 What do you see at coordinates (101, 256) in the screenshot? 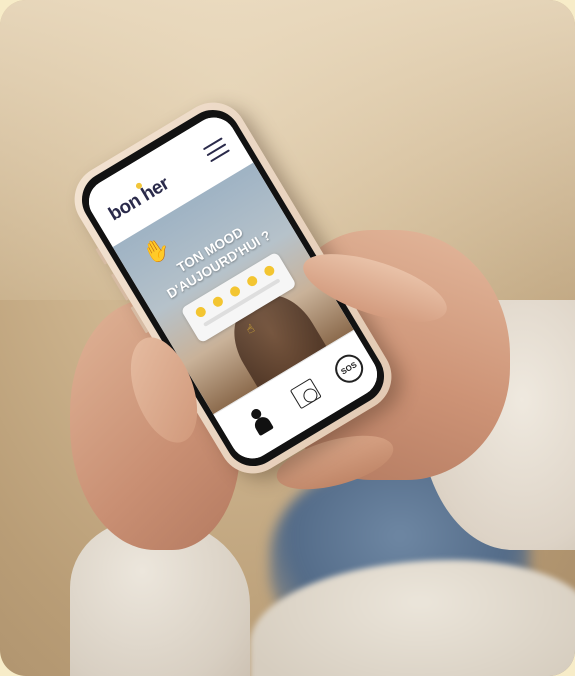
I see `phone-side-button` at bounding box center [101, 256].